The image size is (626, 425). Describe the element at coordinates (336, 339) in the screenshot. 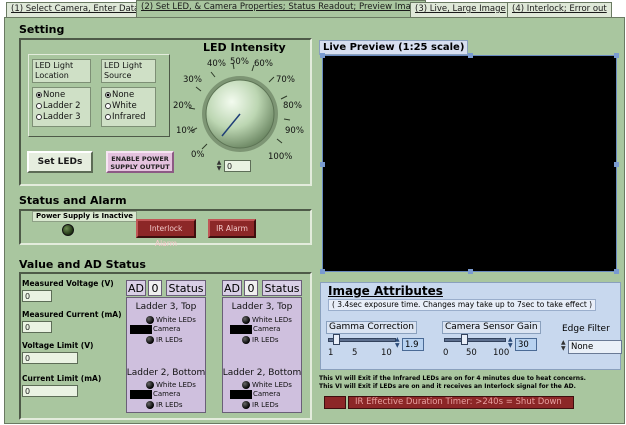

I see `gamma-slider-thumb` at that location.